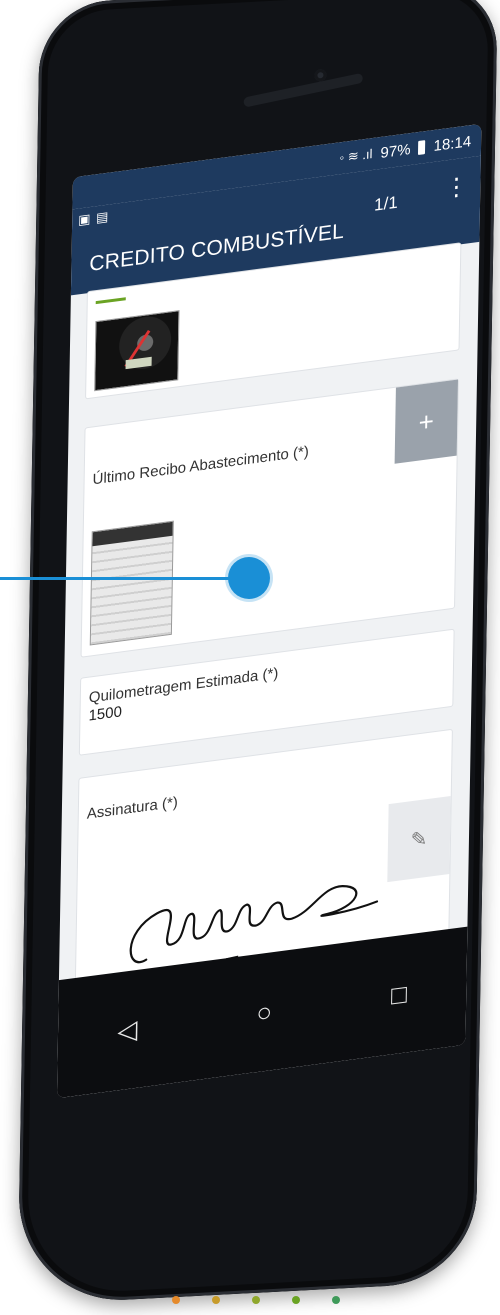 The height and width of the screenshot is (1315, 500). I want to click on dot-olive, so click(256, 1300).